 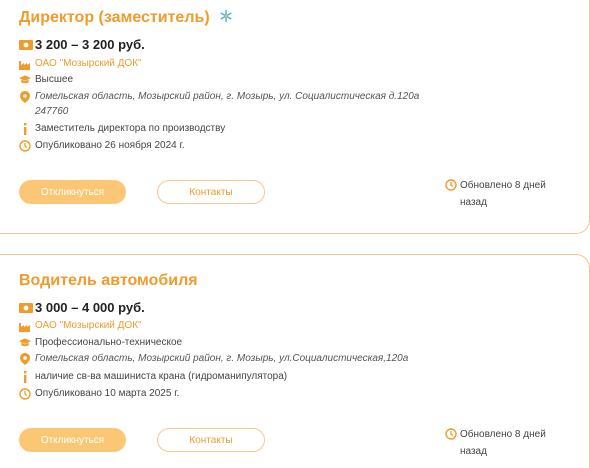 I want to click on education-text: Высшее, so click(x=54, y=79).